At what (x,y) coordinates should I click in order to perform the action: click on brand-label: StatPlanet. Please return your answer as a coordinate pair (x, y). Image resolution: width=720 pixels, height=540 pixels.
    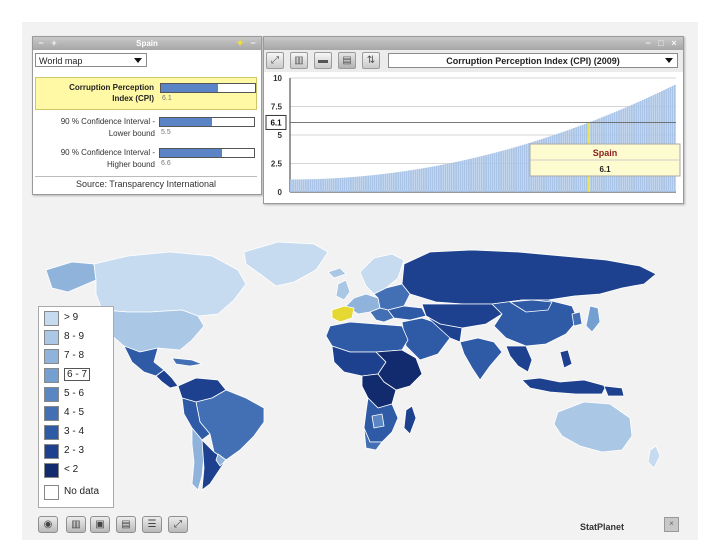
    Looking at the image, I should click on (602, 527).